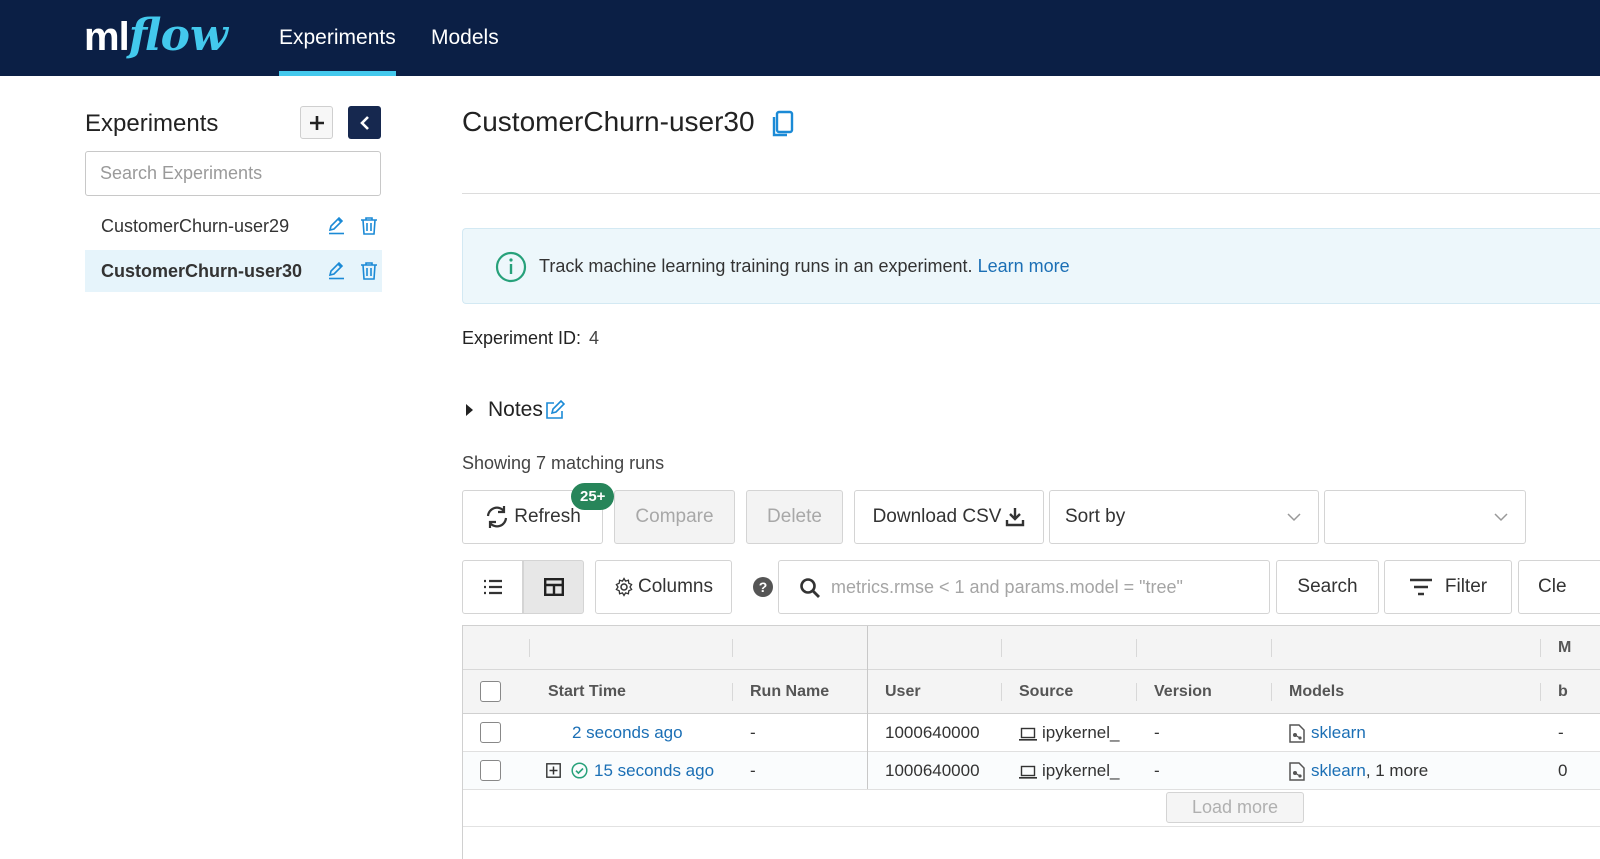  Describe the element at coordinates (800, 38) in the screenshot. I see `top-navbar: ml flow Experiments Models` at that location.